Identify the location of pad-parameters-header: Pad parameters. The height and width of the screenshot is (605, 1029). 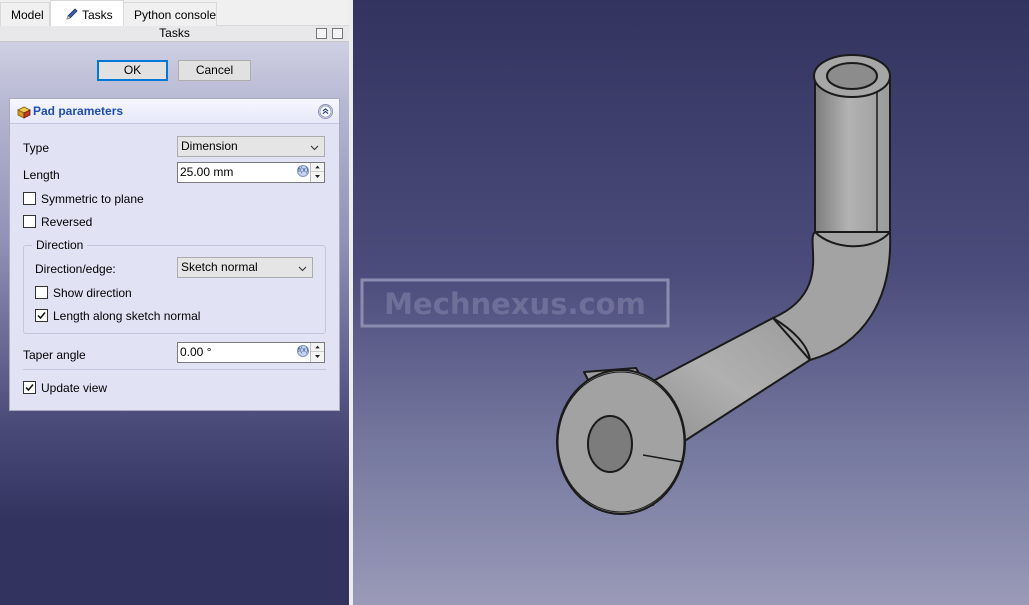
(174, 111).